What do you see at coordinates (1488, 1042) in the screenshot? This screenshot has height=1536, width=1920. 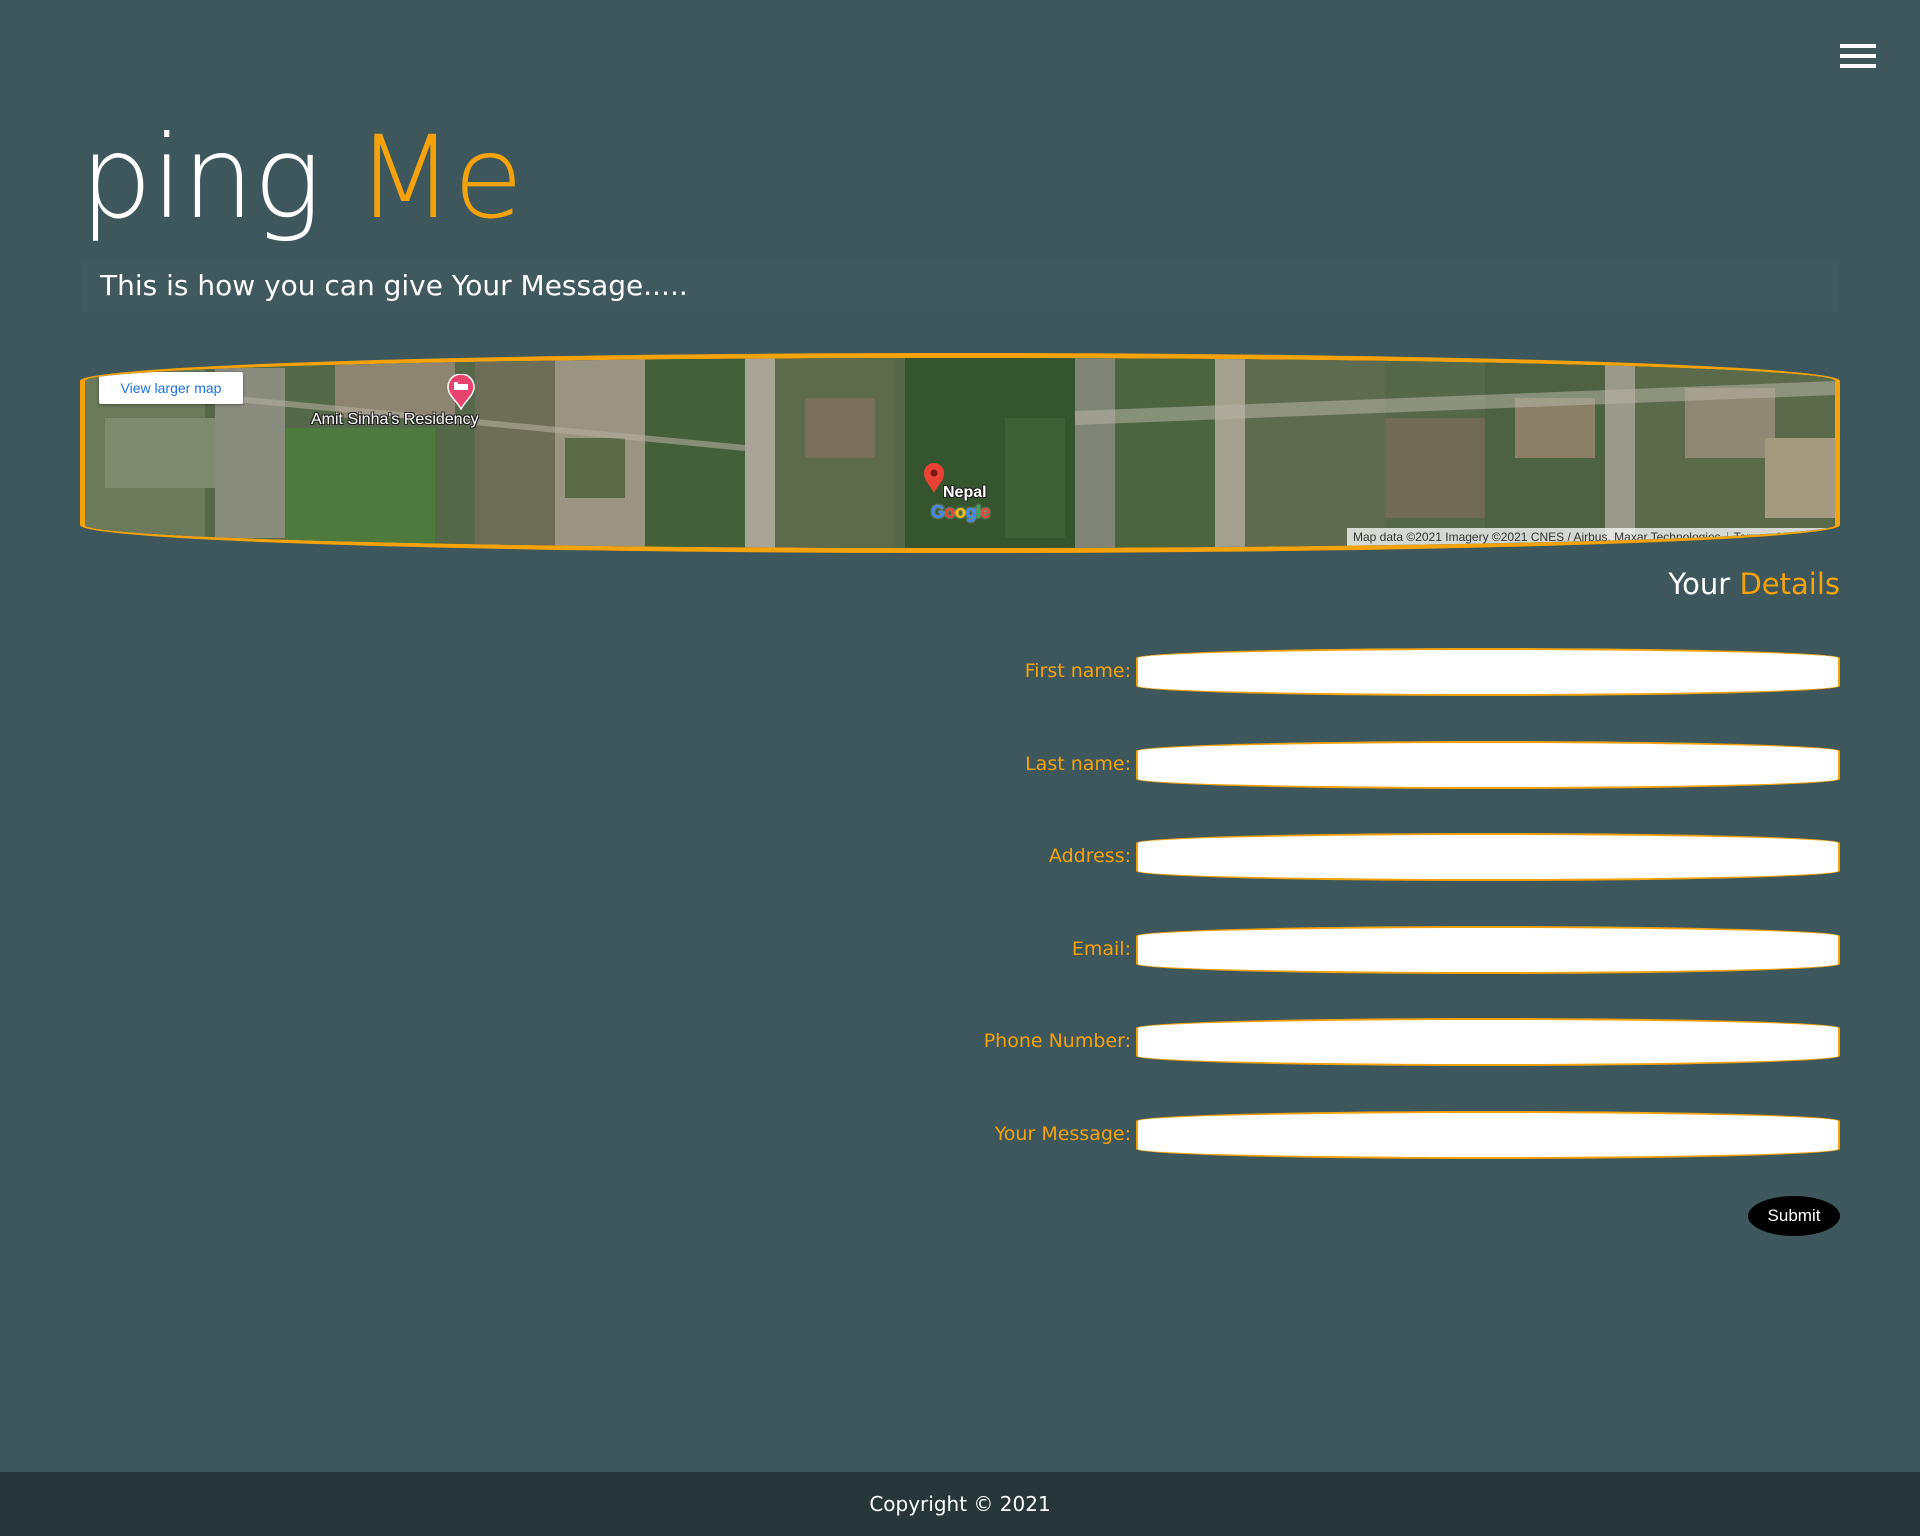 I see `phone-number-input` at bounding box center [1488, 1042].